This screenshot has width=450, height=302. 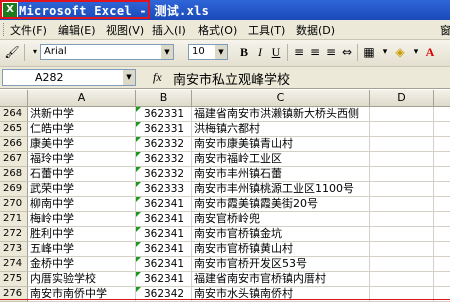 I want to click on row-header: 272, so click(x=14, y=234).